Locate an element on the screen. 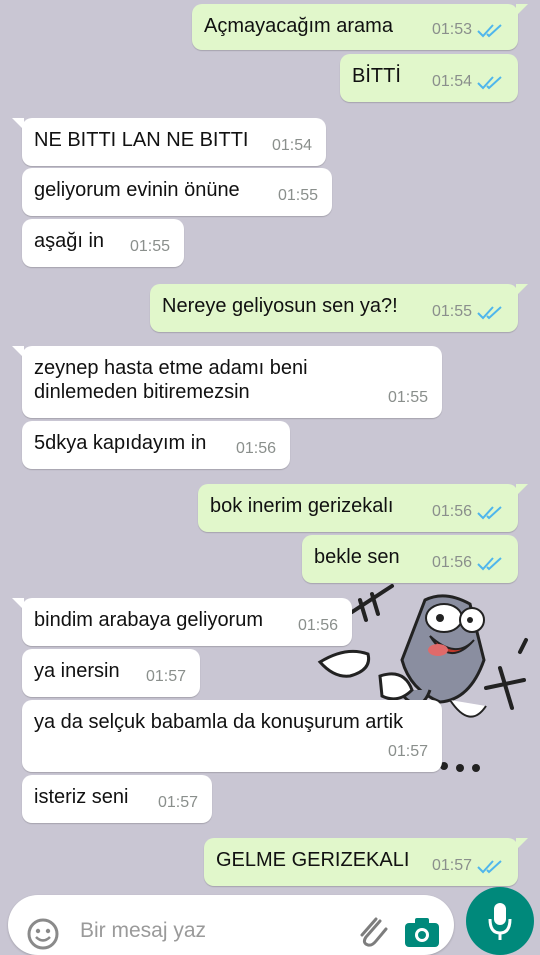 This screenshot has width=540, height=955. mic-button is located at coordinates (500, 921).